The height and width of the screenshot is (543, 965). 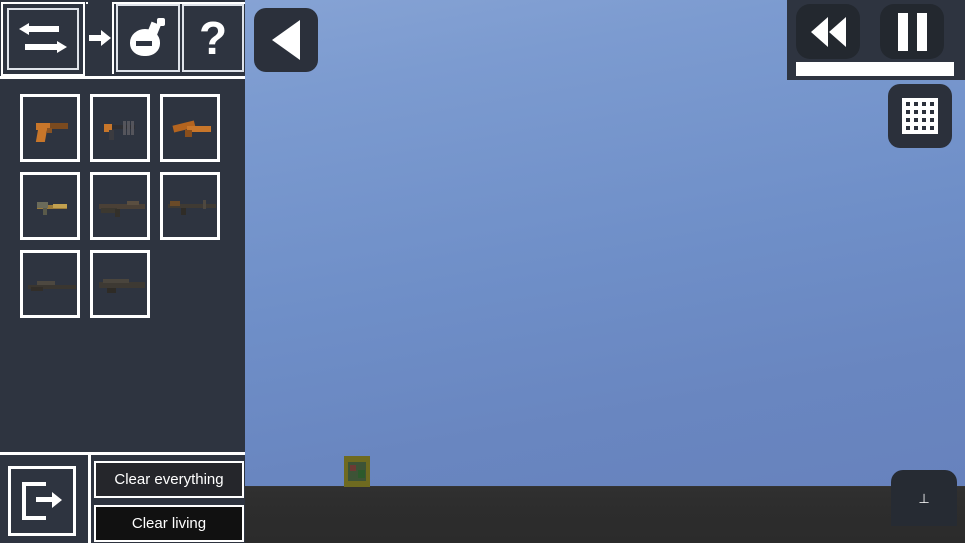 What do you see at coordinates (361, 474) in the screenshot?
I see `crate-detail-green` at bounding box center [361, 474].